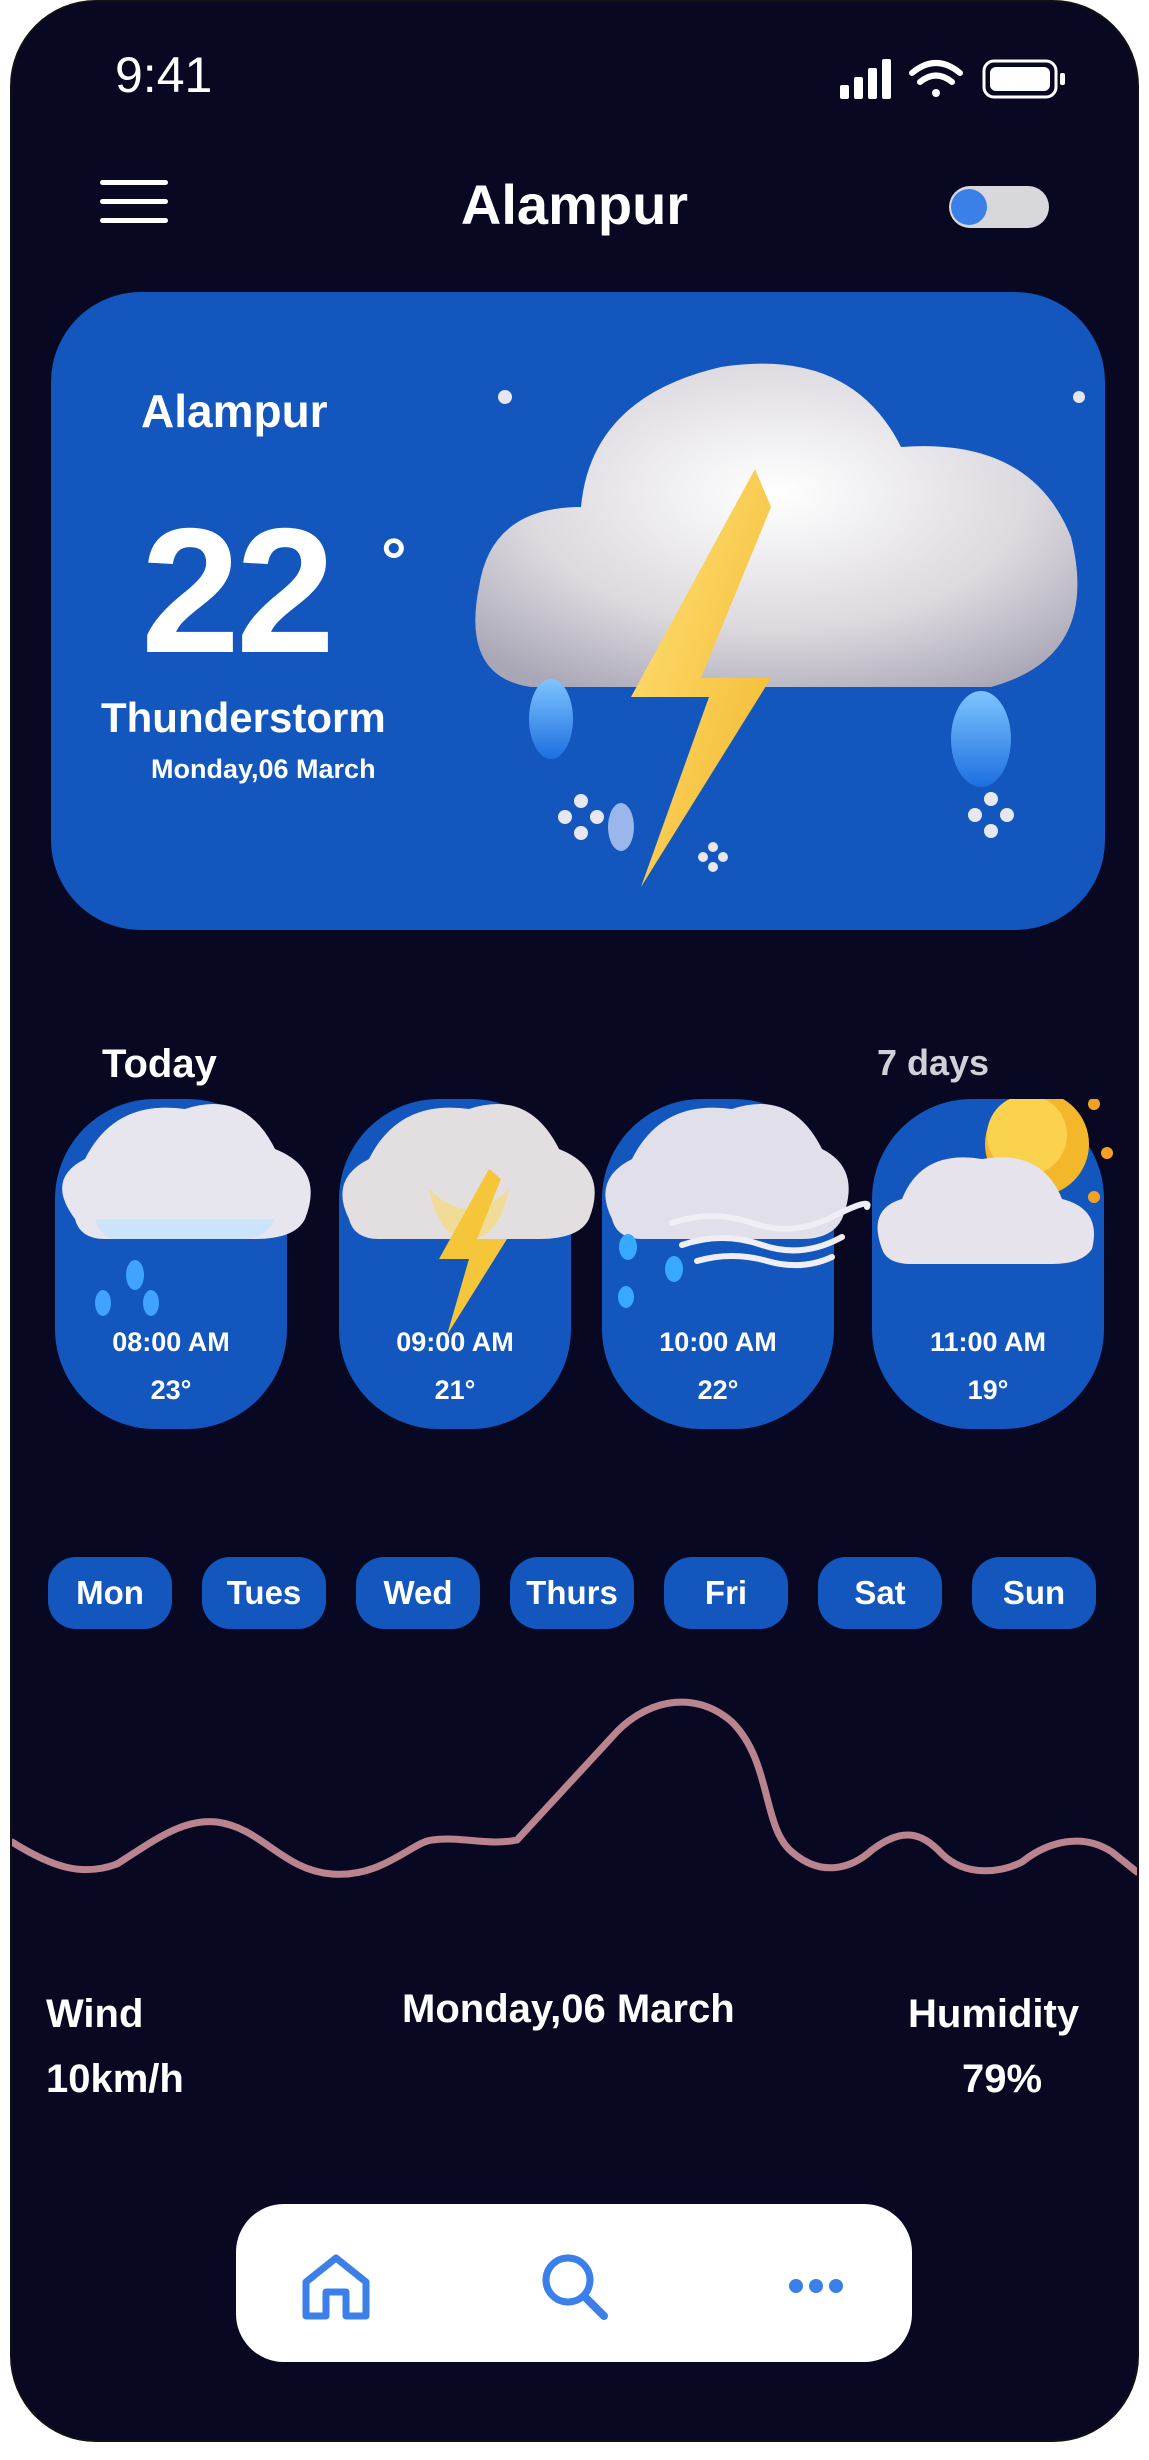  What do you see at coordinates (988, 1342) in the screenshot?
I see `hour-time: 11:00 AM` at bounding box center [988, 1342].